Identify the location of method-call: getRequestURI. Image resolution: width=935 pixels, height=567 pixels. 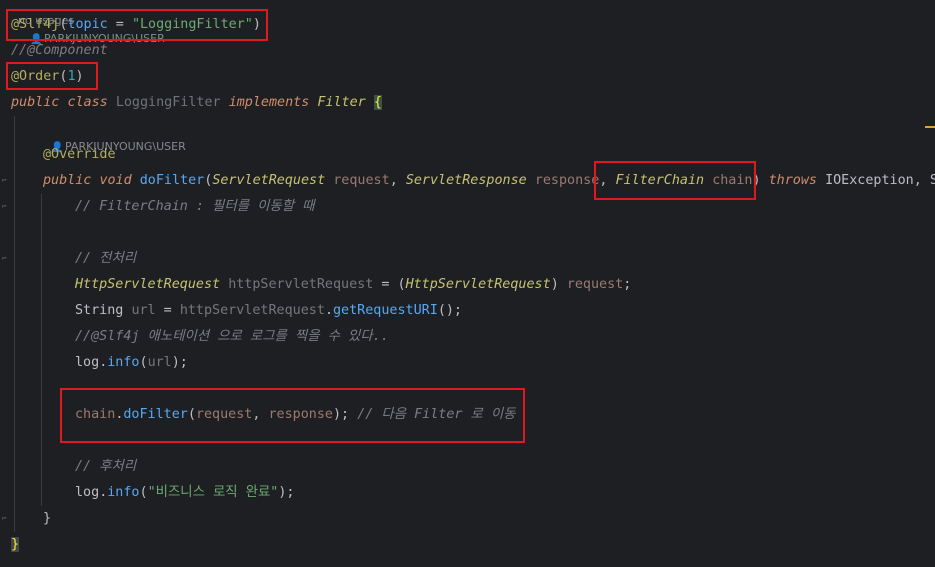
(385, 310).